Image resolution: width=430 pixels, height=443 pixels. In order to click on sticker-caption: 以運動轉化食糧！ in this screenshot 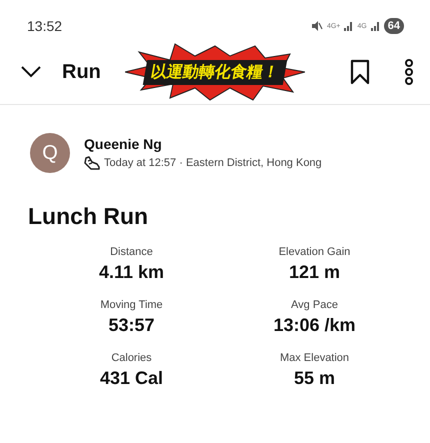, I will do `click(215, 72)`.